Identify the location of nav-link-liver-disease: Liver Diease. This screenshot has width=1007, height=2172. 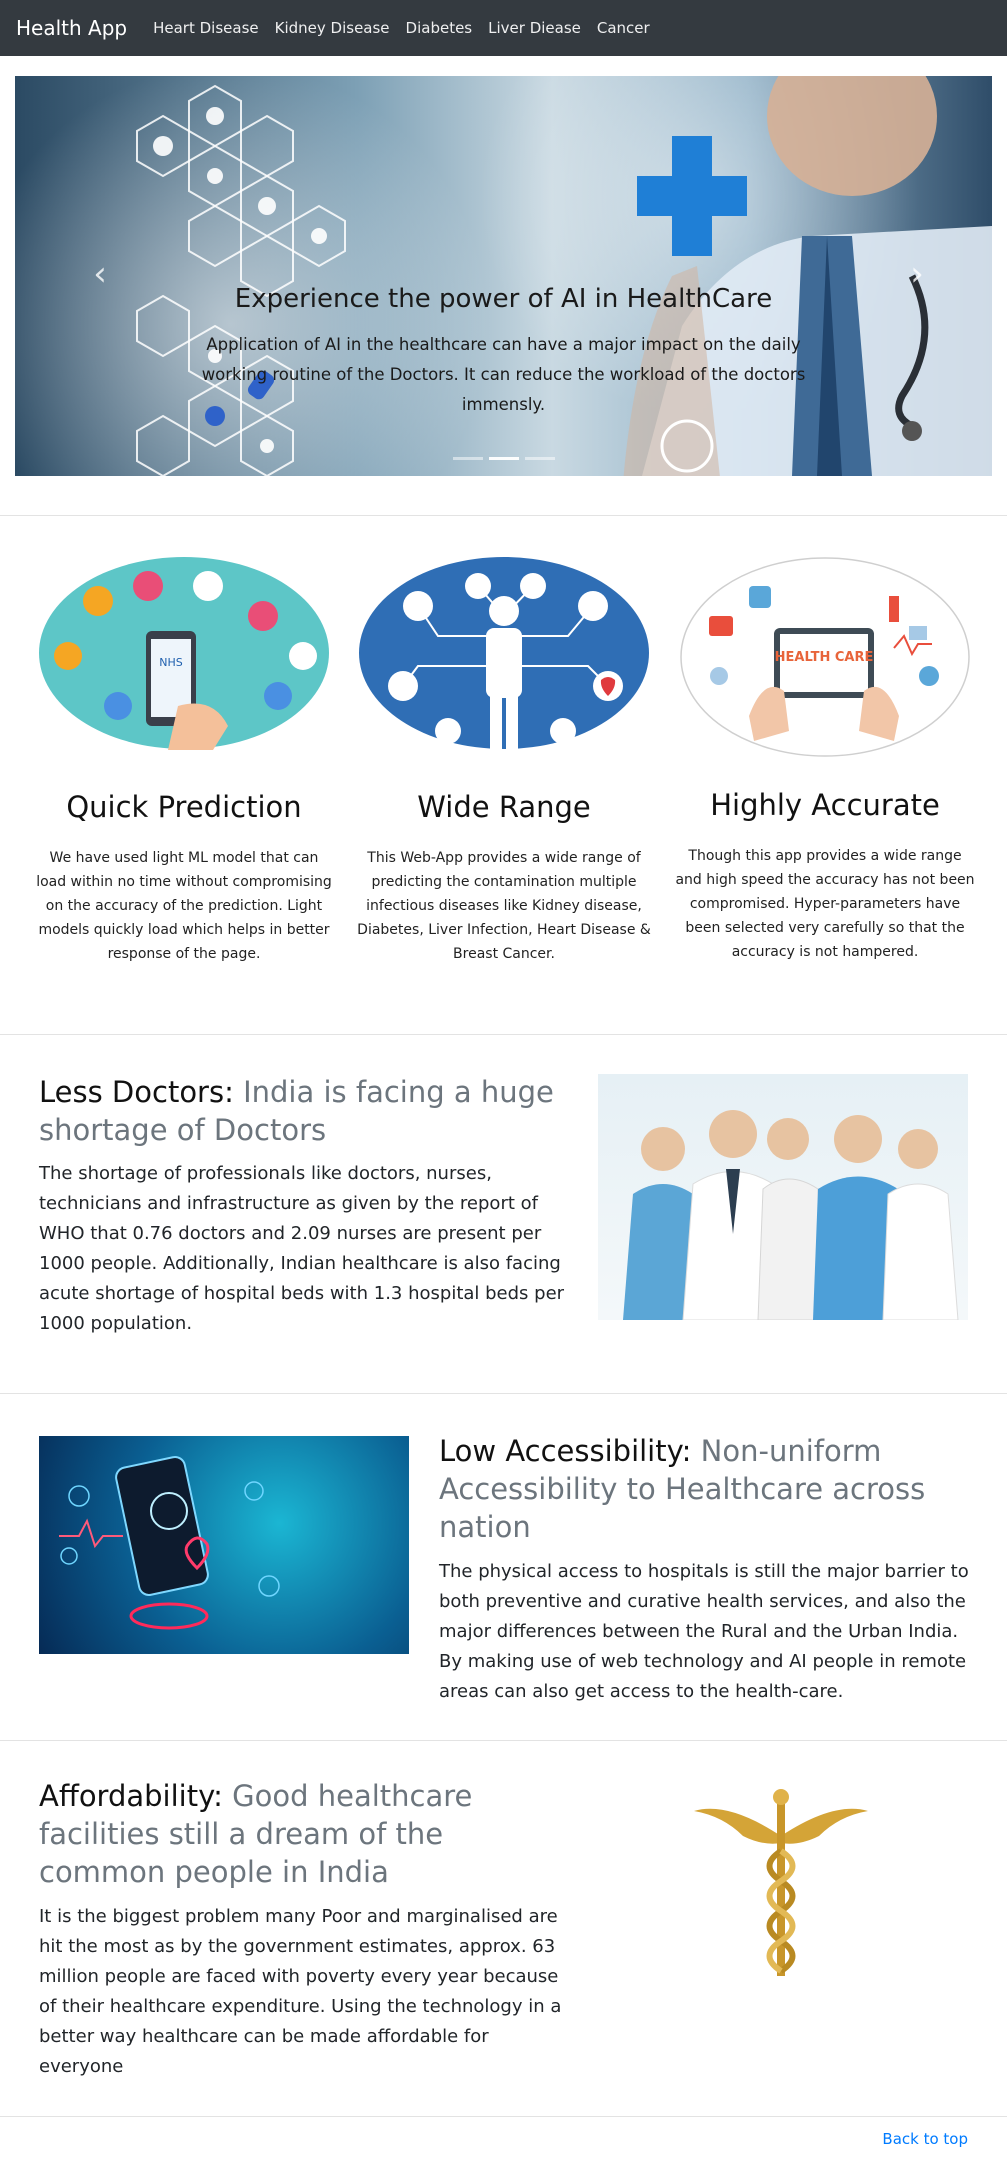
(534, 28).